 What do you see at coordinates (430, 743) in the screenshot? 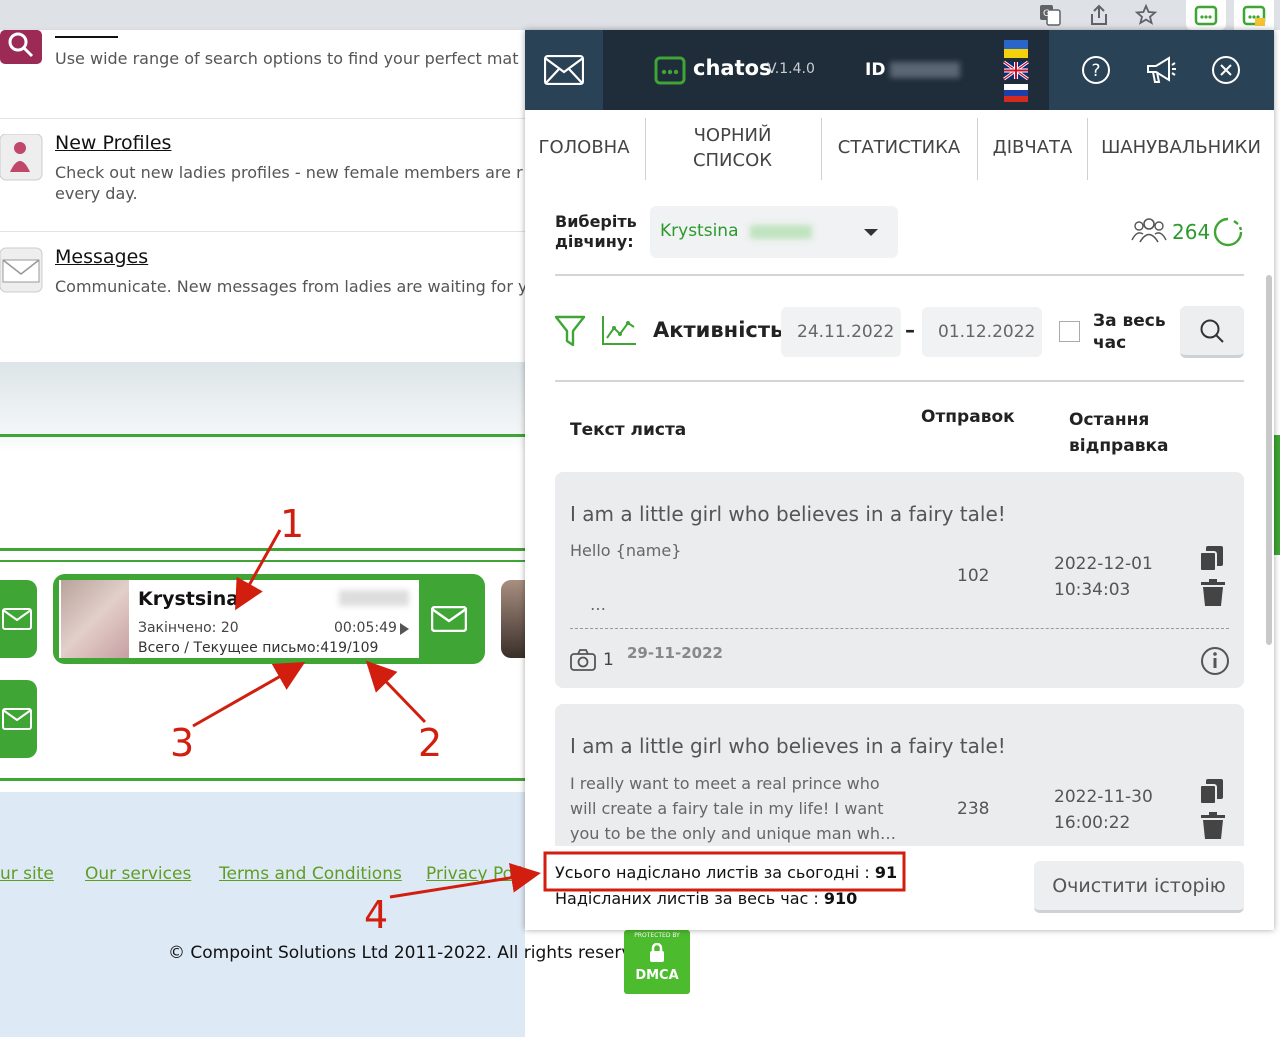
I see `annotation-label: 2` at bounding box center [430, 743].